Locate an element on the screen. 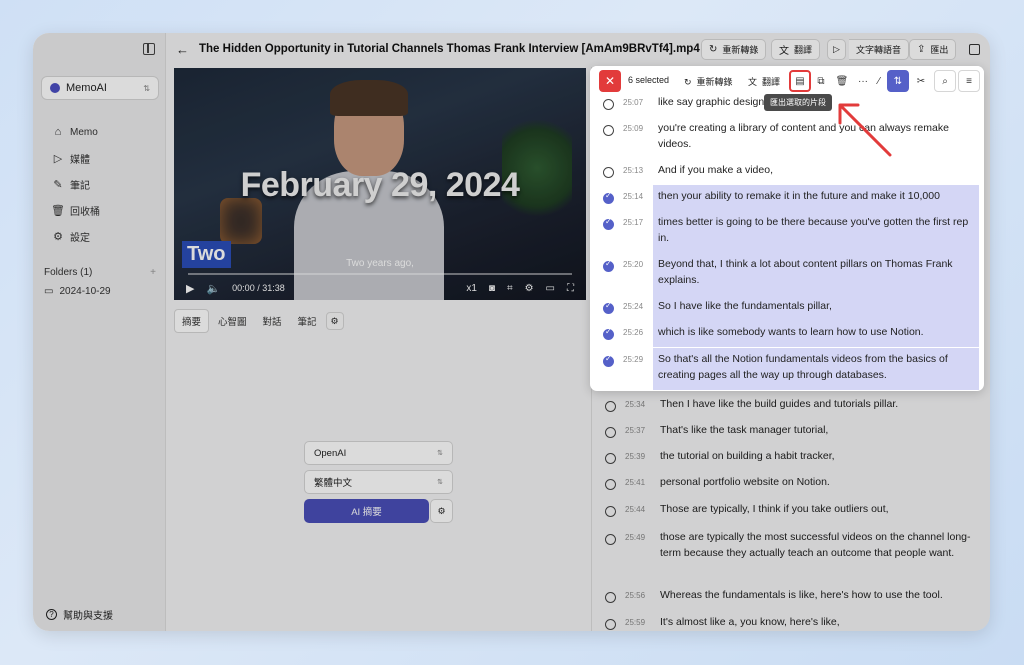 The height and width of the screenshot is (665, 1024). segment-timestamp: 25:13 is located at coordinates (636, 170).